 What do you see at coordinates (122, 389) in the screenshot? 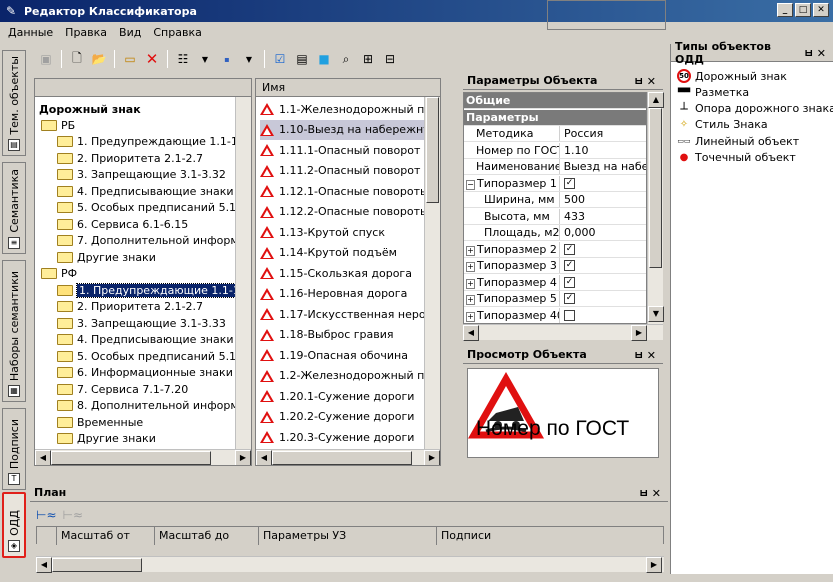
I see `tree-item: 7. Сервиса 7.1-7.20` at bounding box center [122, 389].